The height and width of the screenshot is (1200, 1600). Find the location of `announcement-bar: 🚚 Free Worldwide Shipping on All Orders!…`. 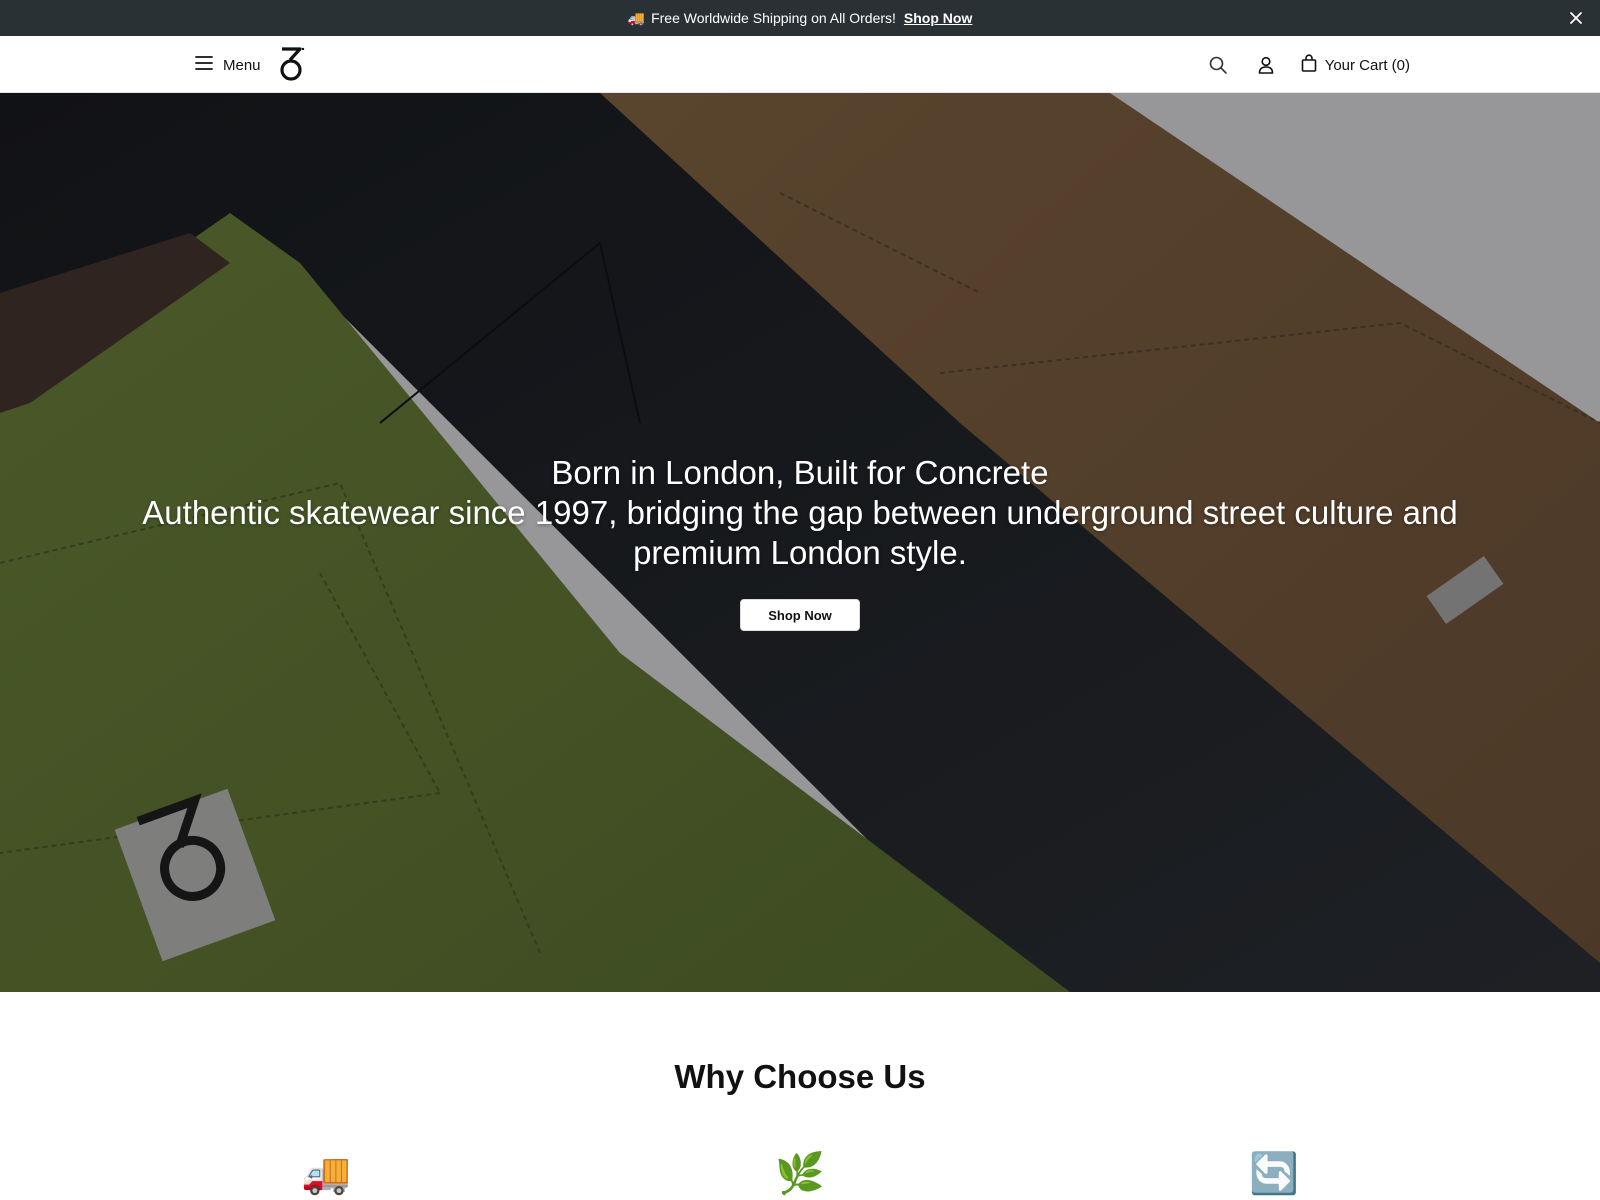

announcement-bar: 🚚 Free Worldwide Shipping on All Orders!… is located at coordinates (800, 18).